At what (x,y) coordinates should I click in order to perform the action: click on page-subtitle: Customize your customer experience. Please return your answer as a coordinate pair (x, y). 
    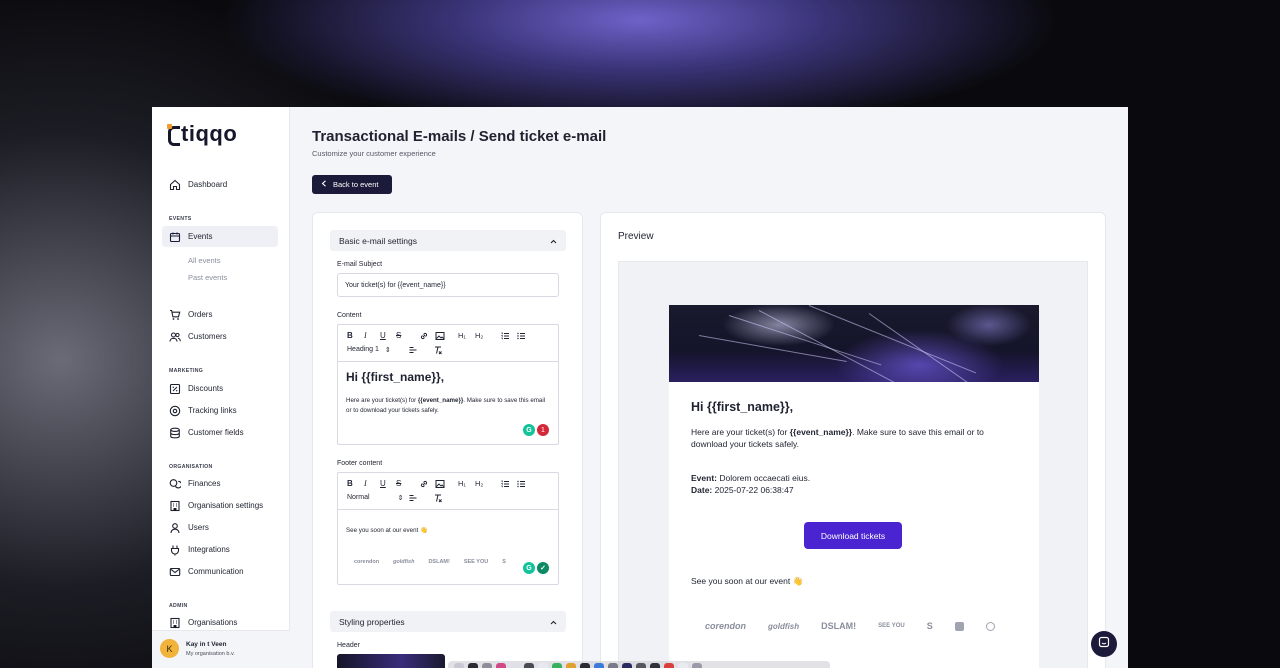
    Looking at the image, I should click on (374, 153).